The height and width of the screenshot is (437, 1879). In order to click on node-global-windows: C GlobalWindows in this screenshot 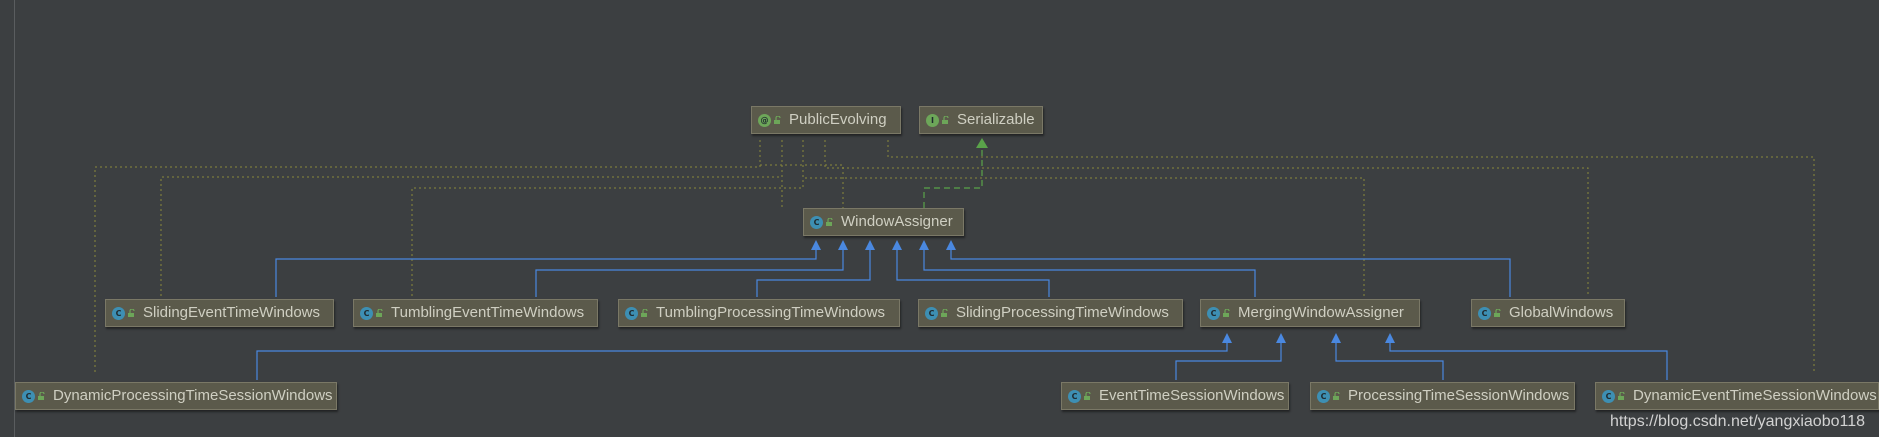, I will do `click(1548, 313)`.